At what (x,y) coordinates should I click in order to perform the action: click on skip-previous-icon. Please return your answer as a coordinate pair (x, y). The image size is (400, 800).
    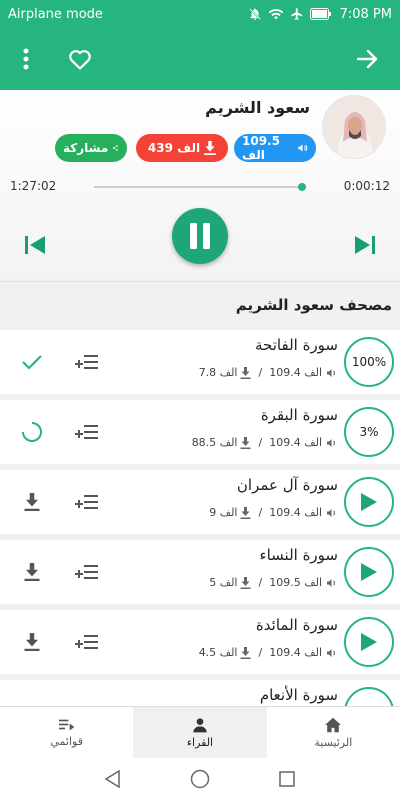
    Looking at the image, I should click on (35, 245).